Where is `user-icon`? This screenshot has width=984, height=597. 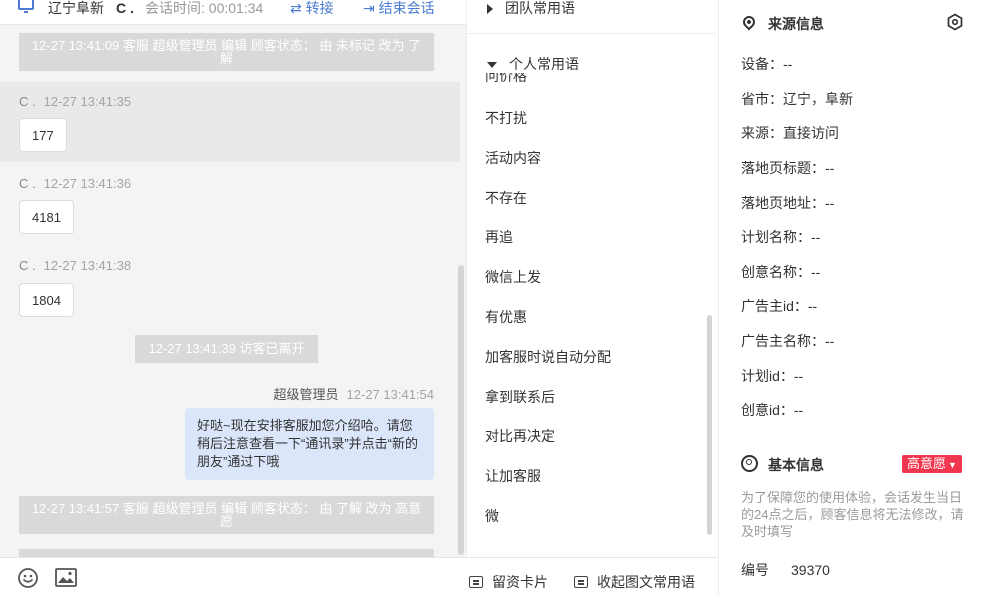
user-icon is located at coordinates (749, 463).